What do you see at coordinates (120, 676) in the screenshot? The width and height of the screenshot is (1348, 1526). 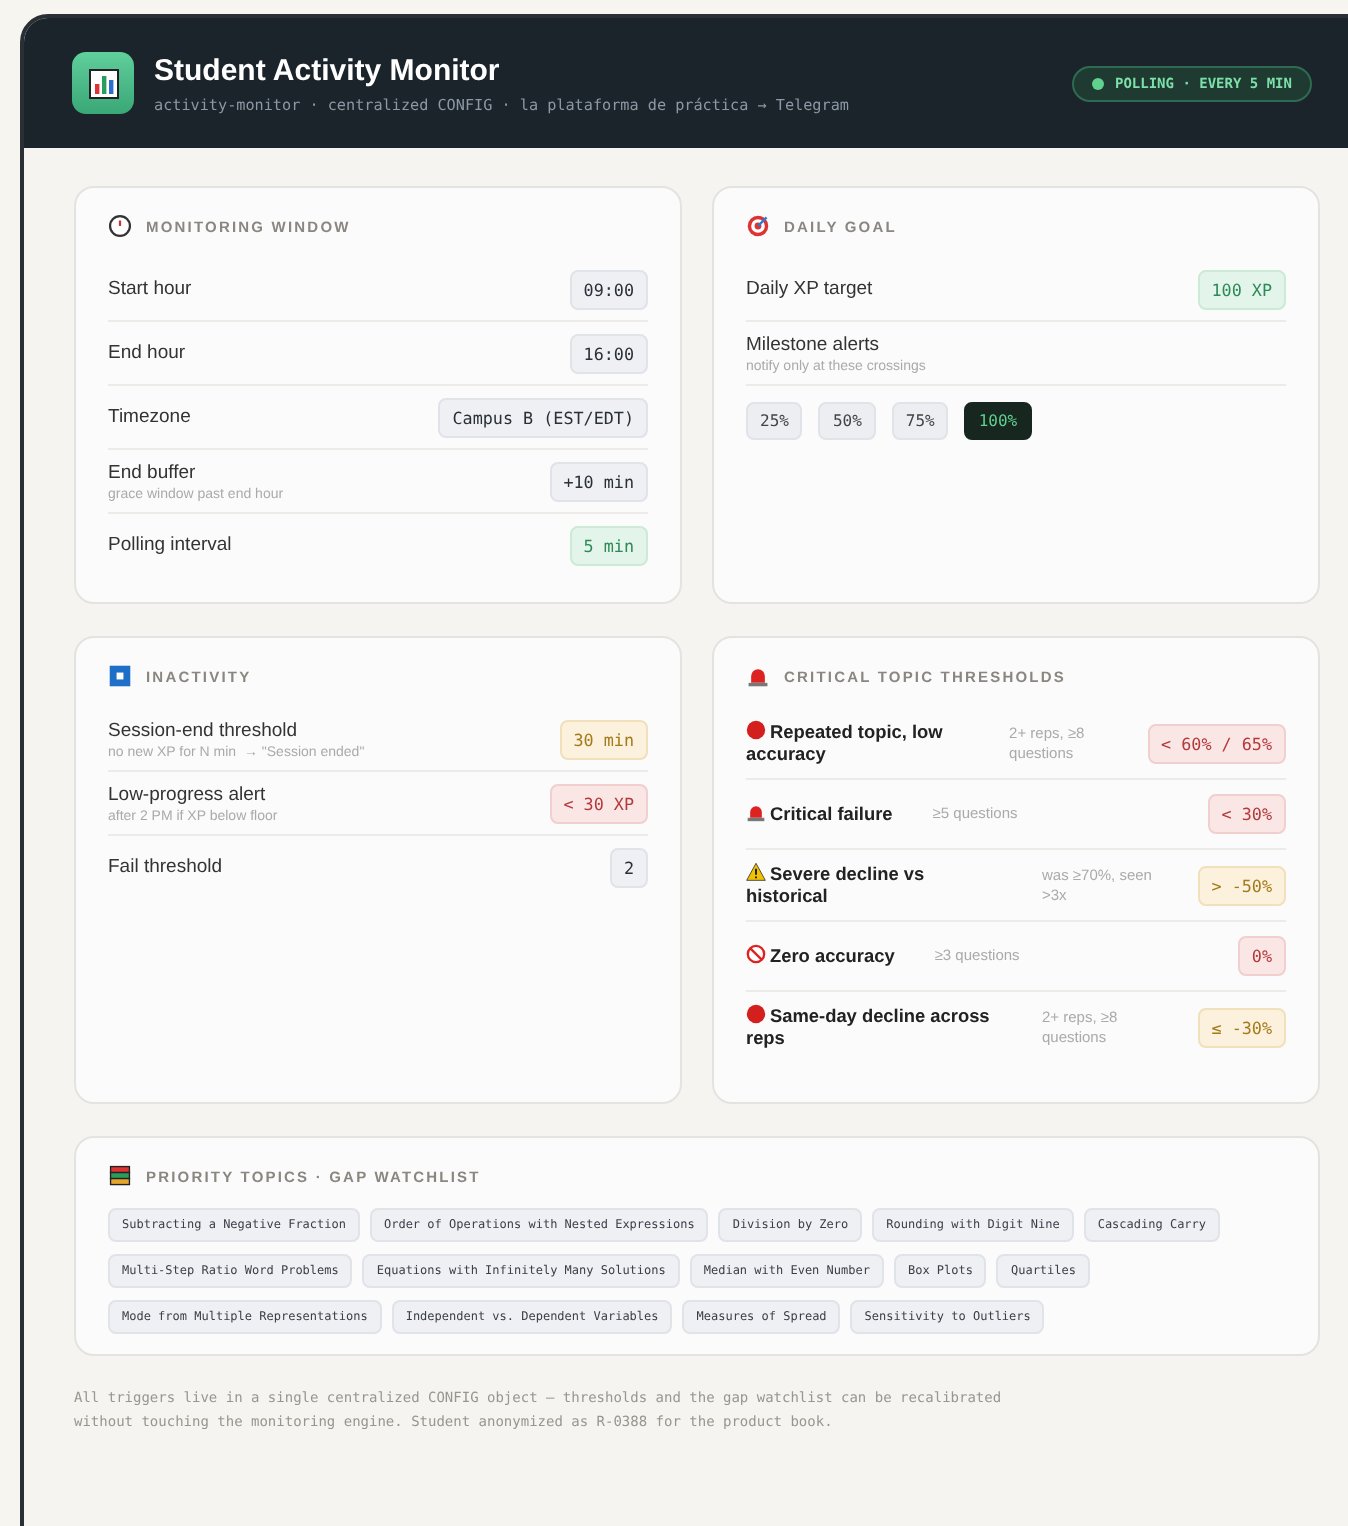 I see `square-icon` at bounding box center [120, 676].